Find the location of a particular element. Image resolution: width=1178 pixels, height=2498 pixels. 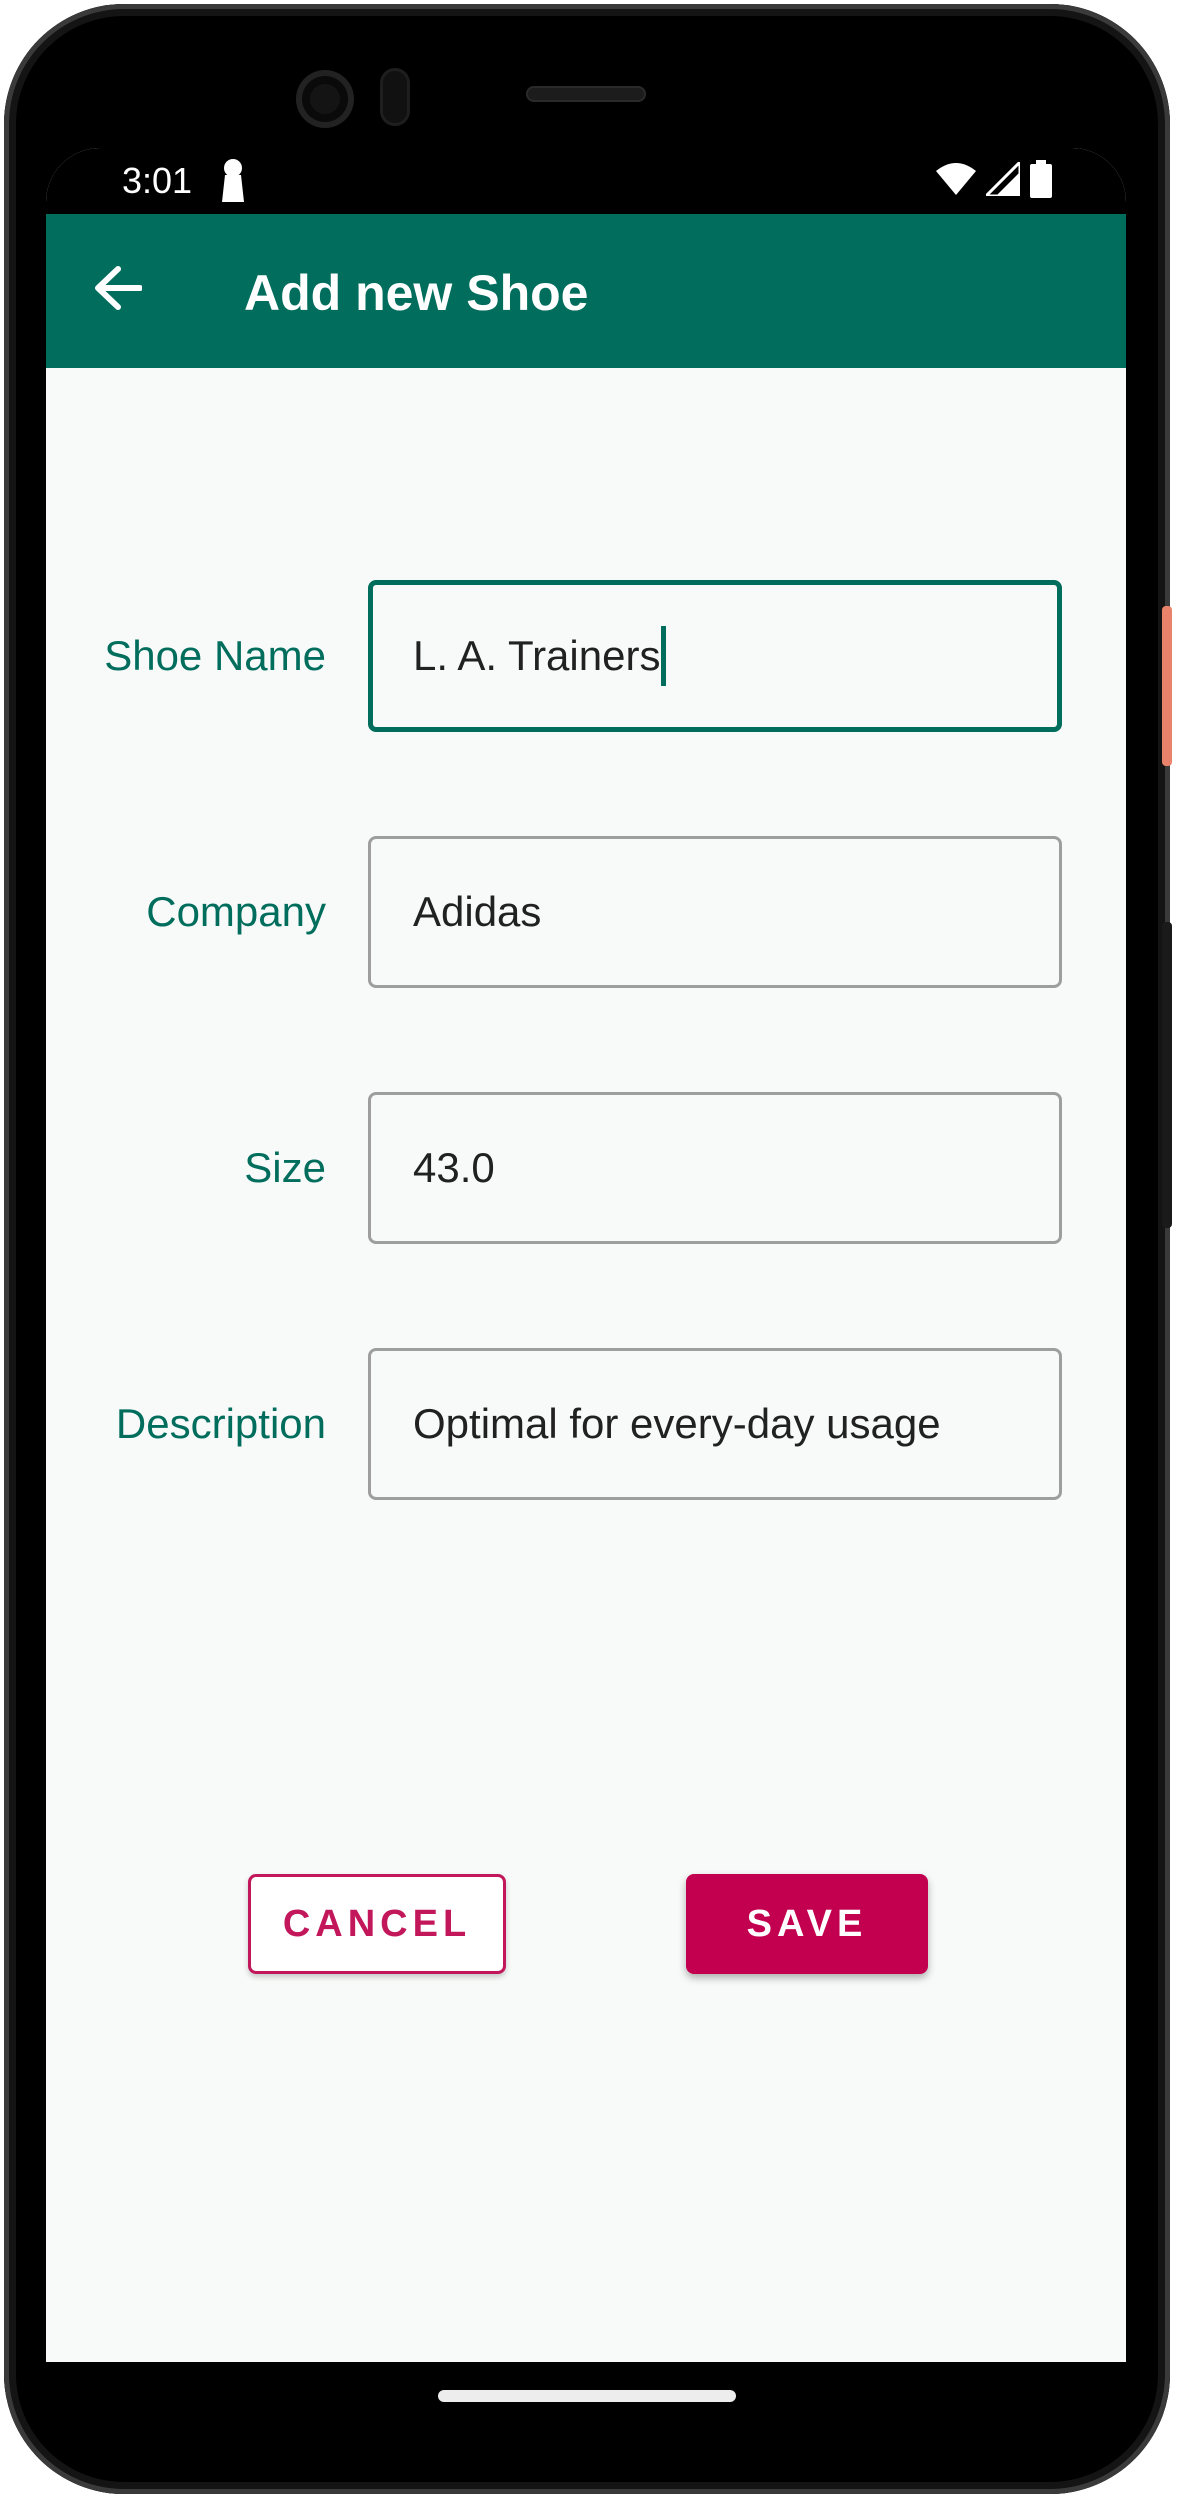

arrow-back-icon is located at coordinates (118, 290).